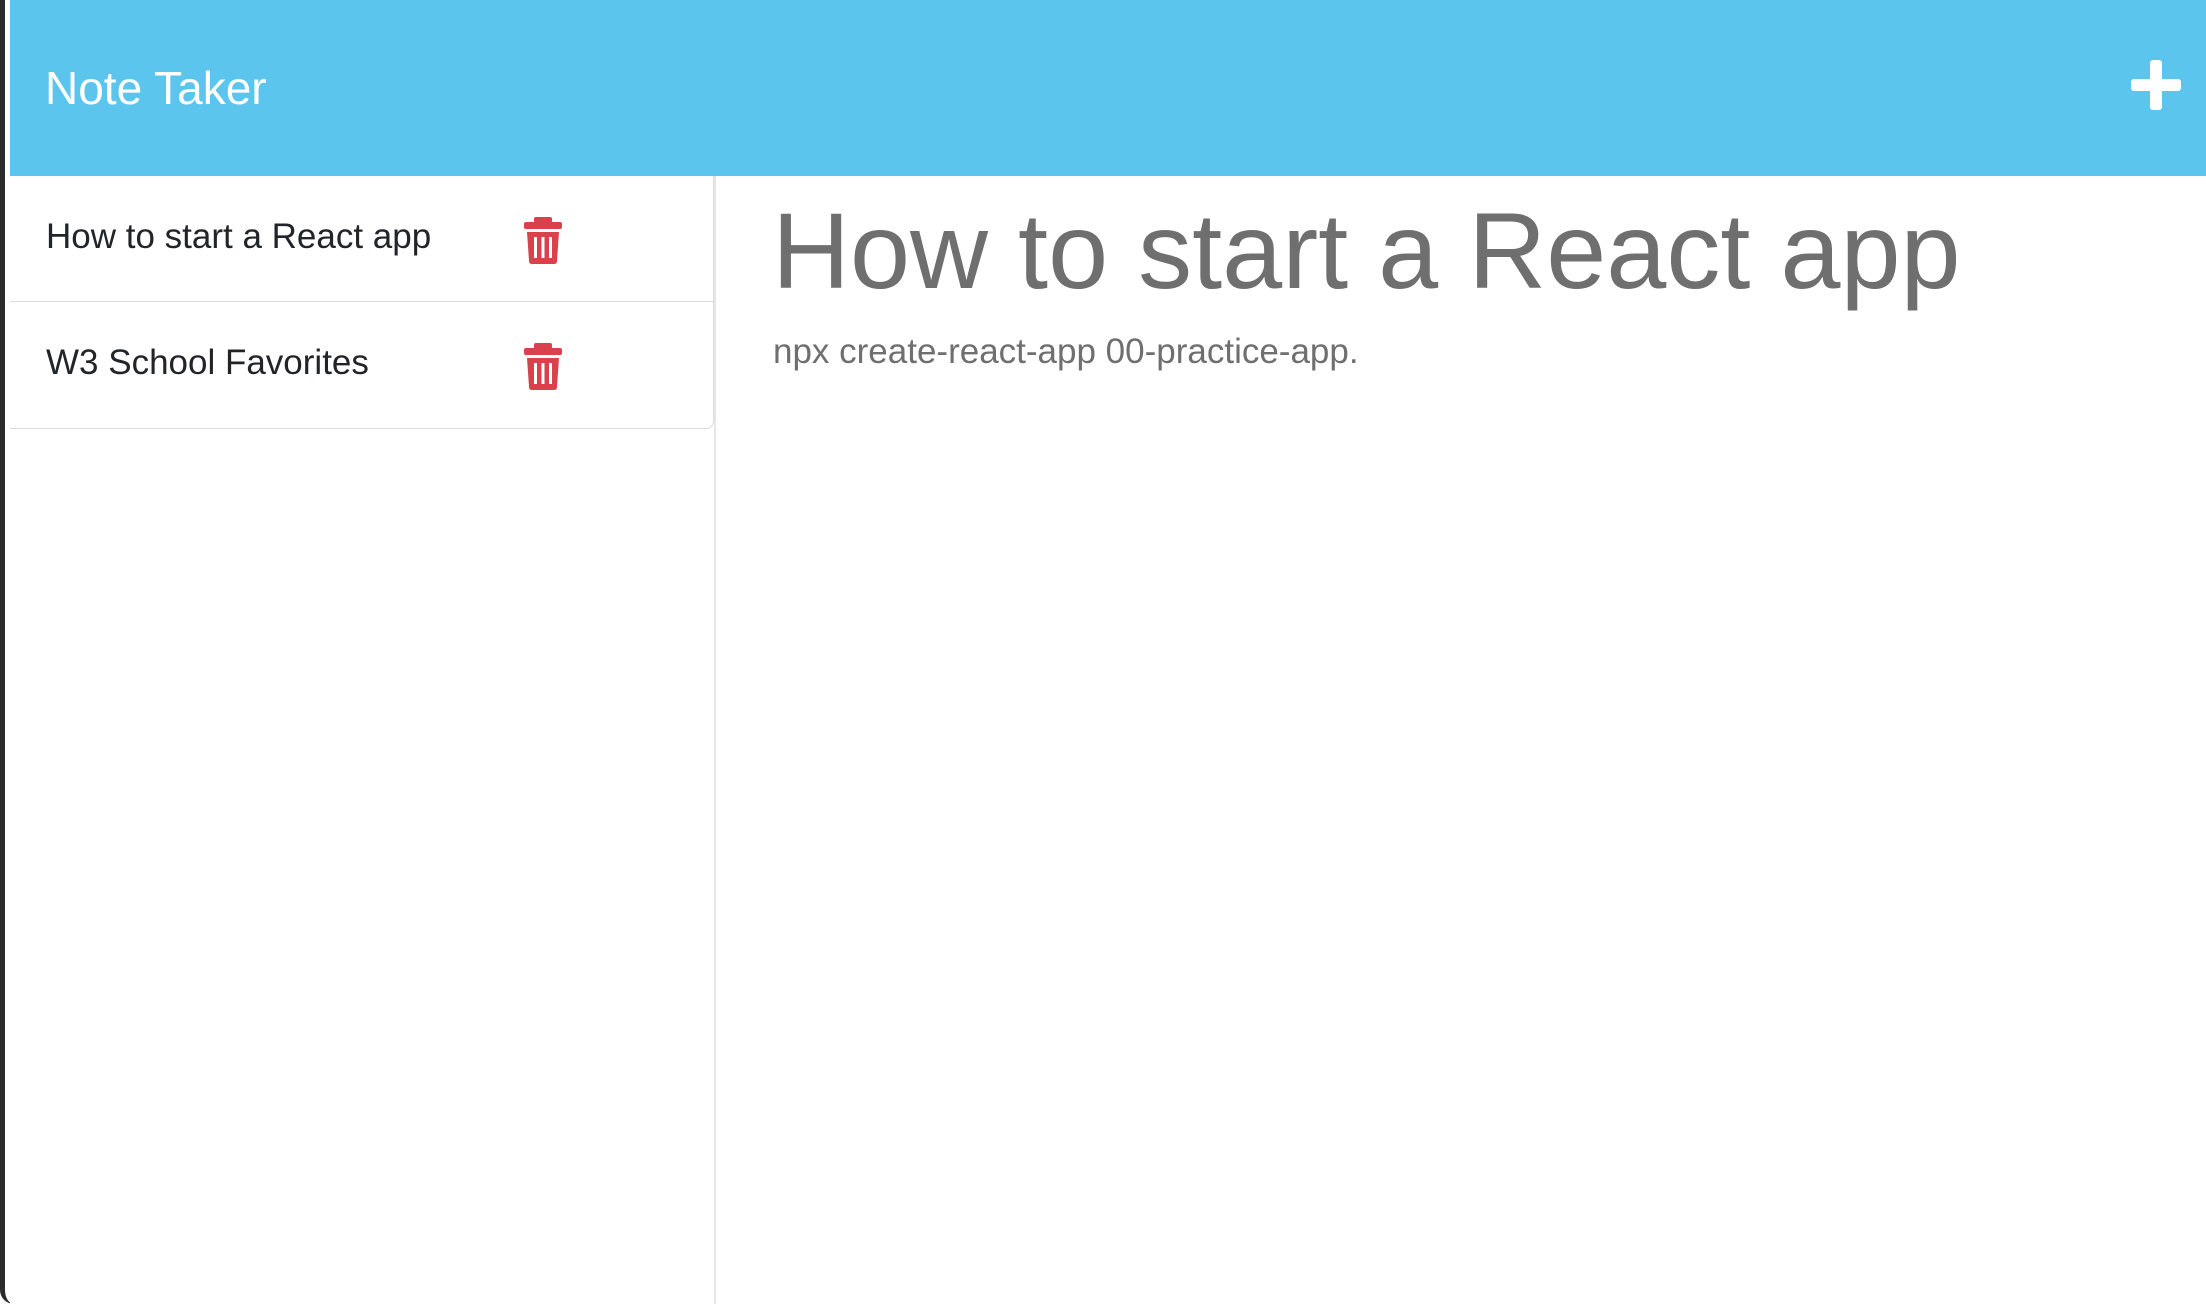  I want to click on app-brand: Note Taker, so click(156, 88).